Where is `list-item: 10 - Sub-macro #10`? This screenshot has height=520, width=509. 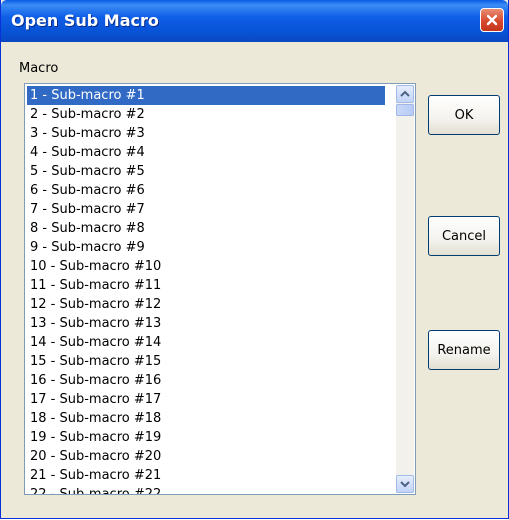
list-item: 10 - Sub-macro #10 is located at coordinates (206, 266).